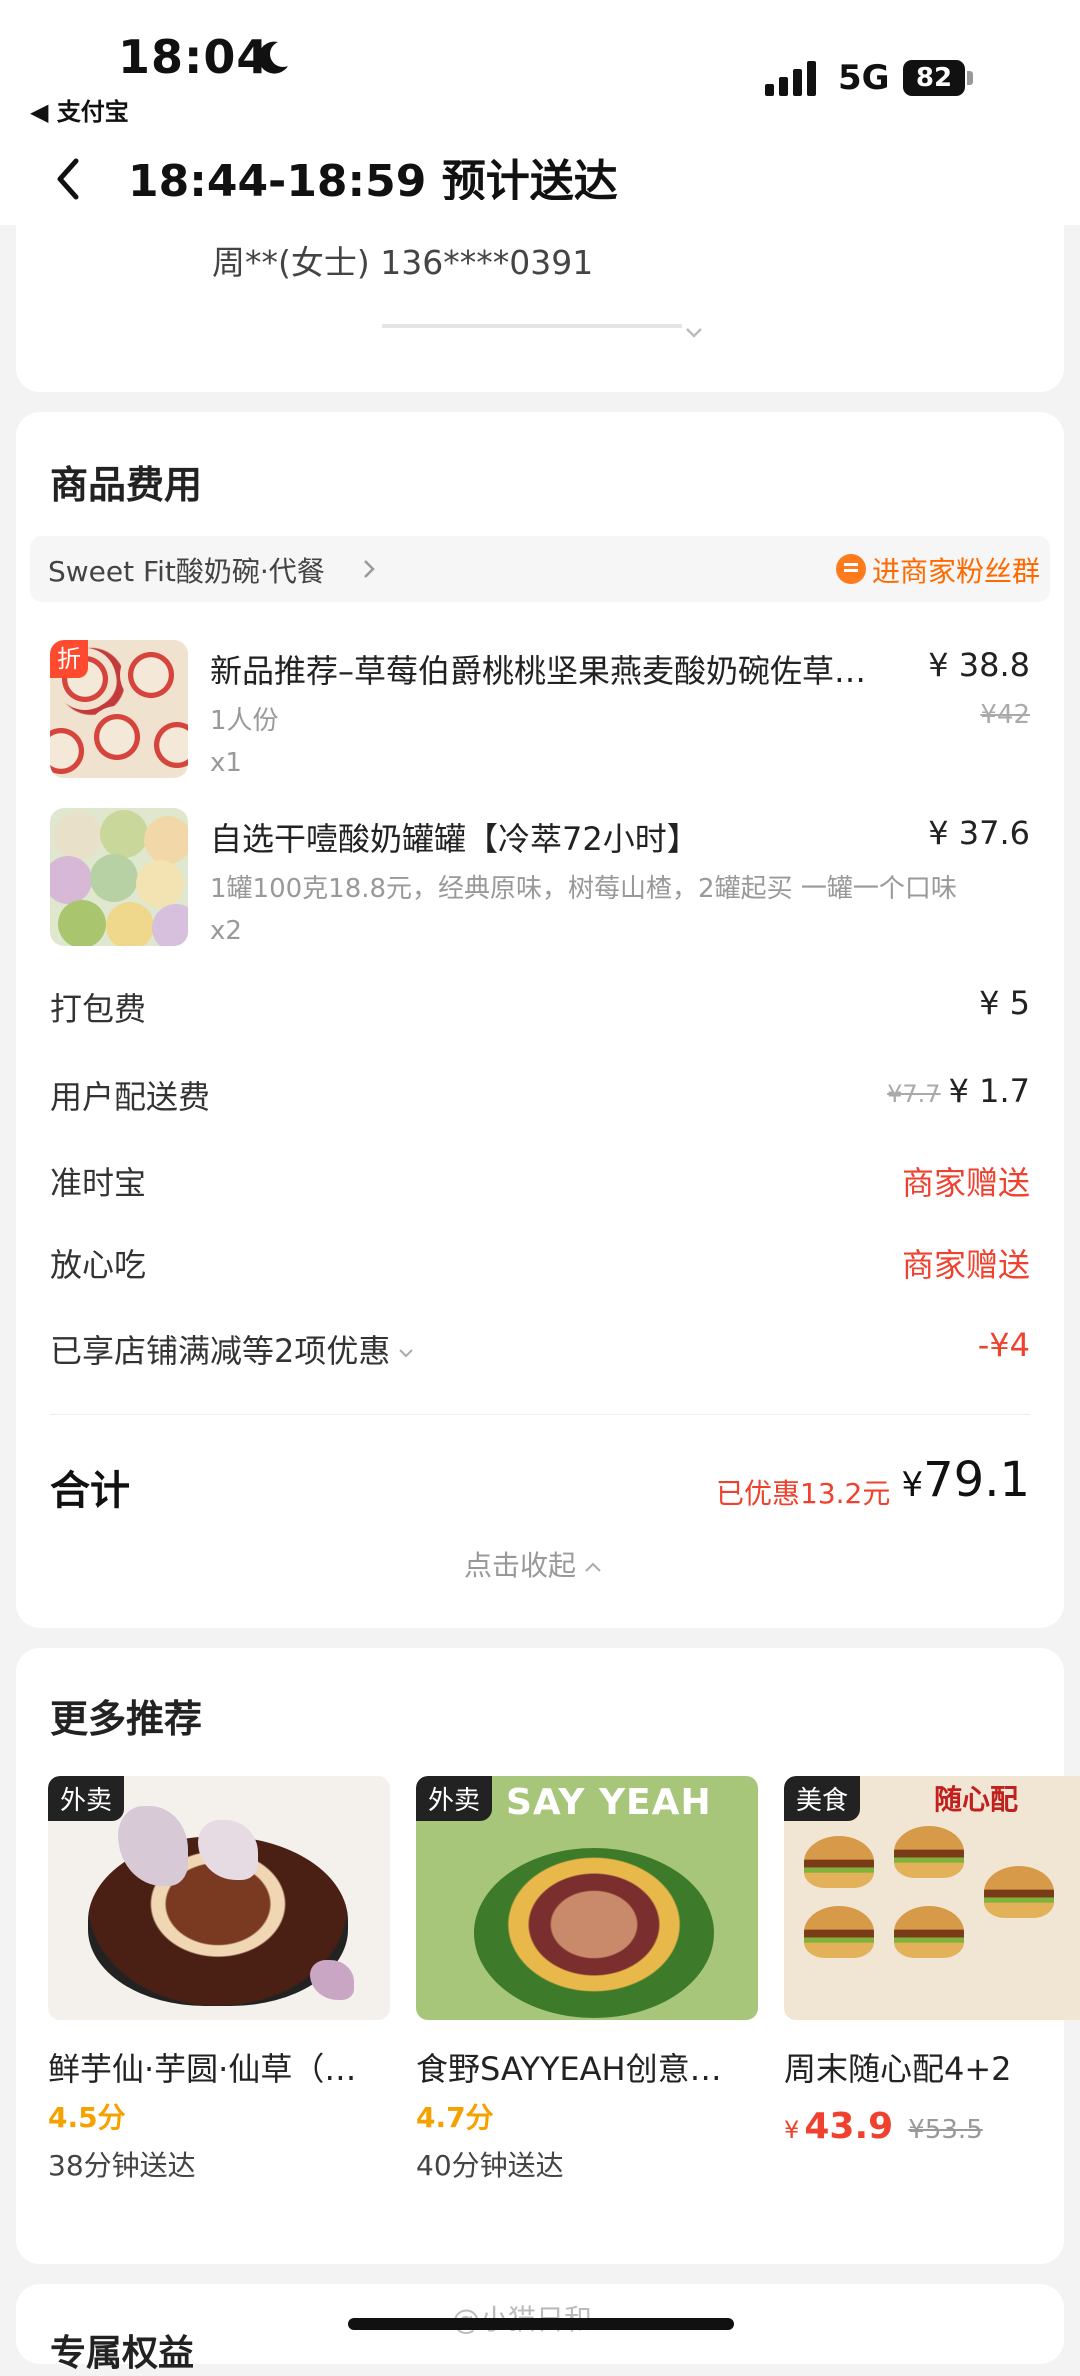 The height and width of the screenshot is (2376, 1080). I want to click on shop-name: Sweet Fit酸奶碗·代餐, so click(186, 570).